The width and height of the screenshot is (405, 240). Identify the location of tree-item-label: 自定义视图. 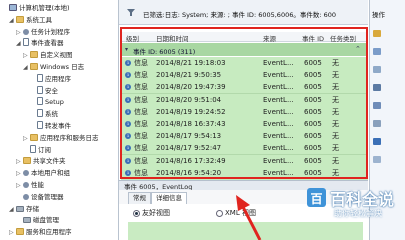
(56, 55).